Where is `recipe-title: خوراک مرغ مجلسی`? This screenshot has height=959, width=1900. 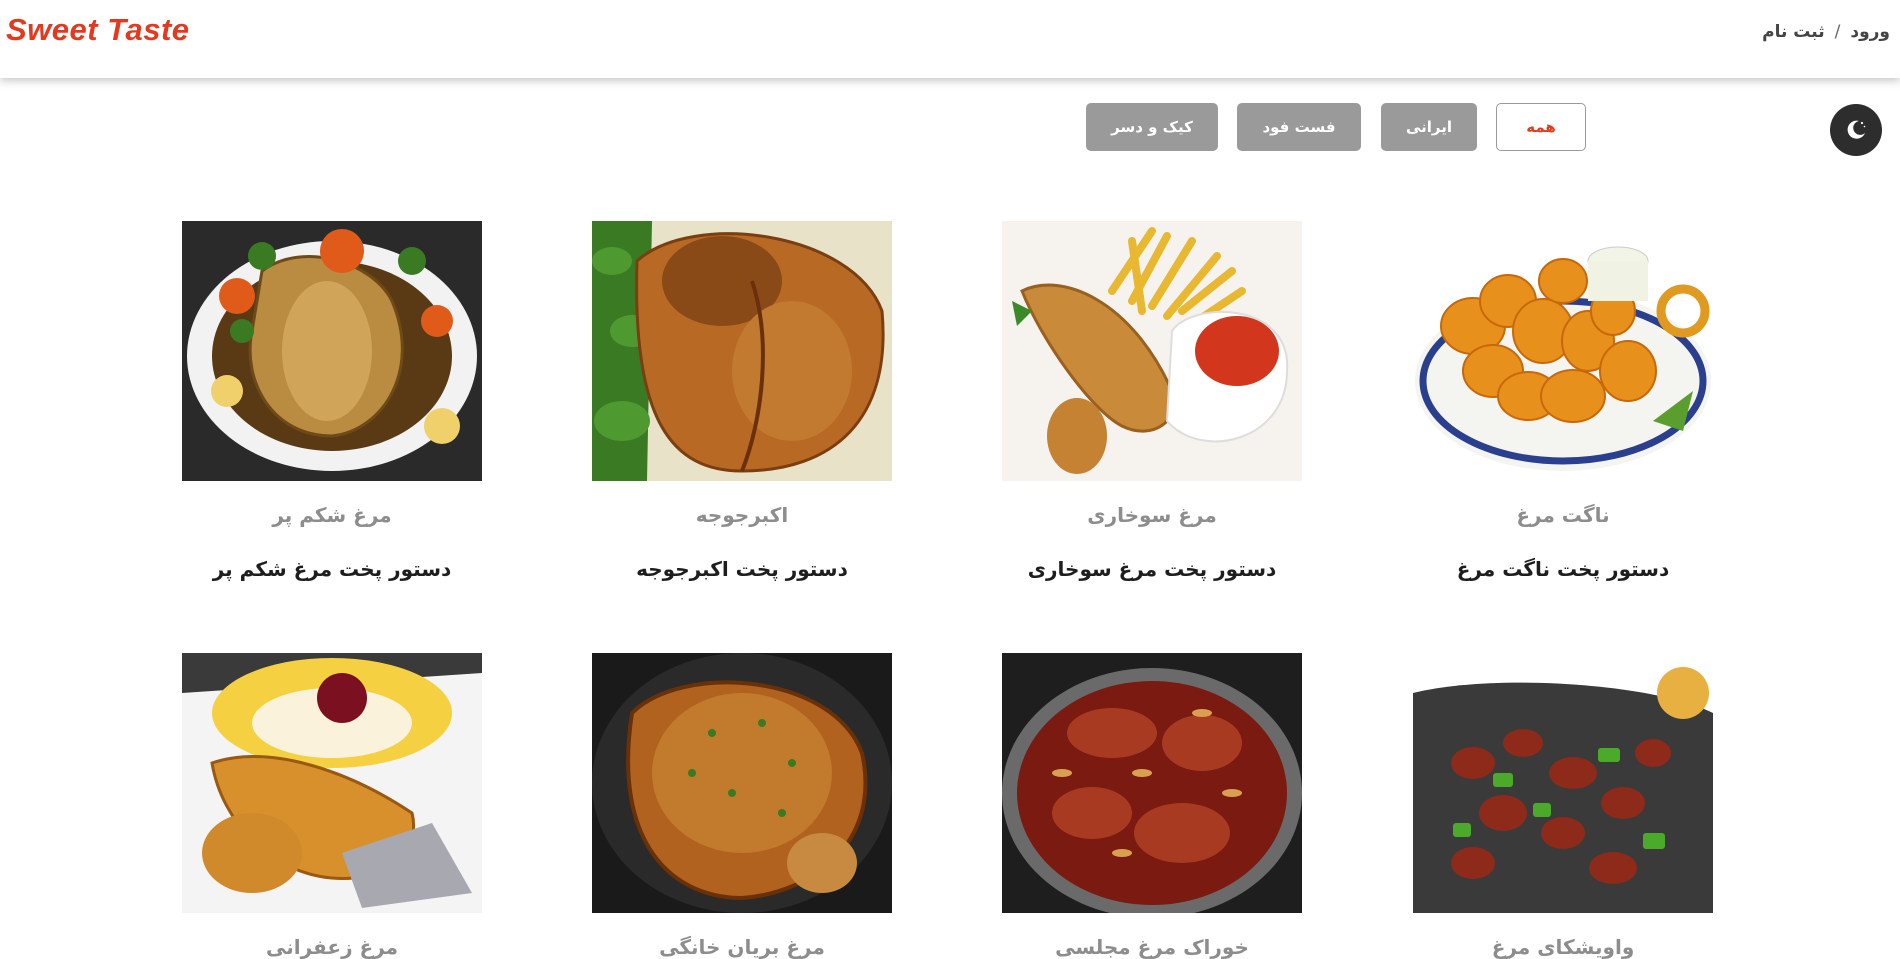 recipe-title: خوراک مرغ مجلسی is located at coordinates (1152, 947).